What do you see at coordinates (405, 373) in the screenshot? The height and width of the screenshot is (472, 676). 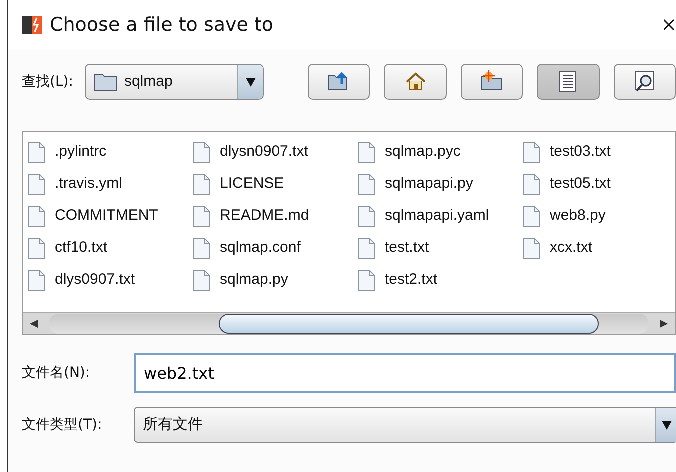 I see `file-name-field: web2.txt` at bounding box center [405, 373].